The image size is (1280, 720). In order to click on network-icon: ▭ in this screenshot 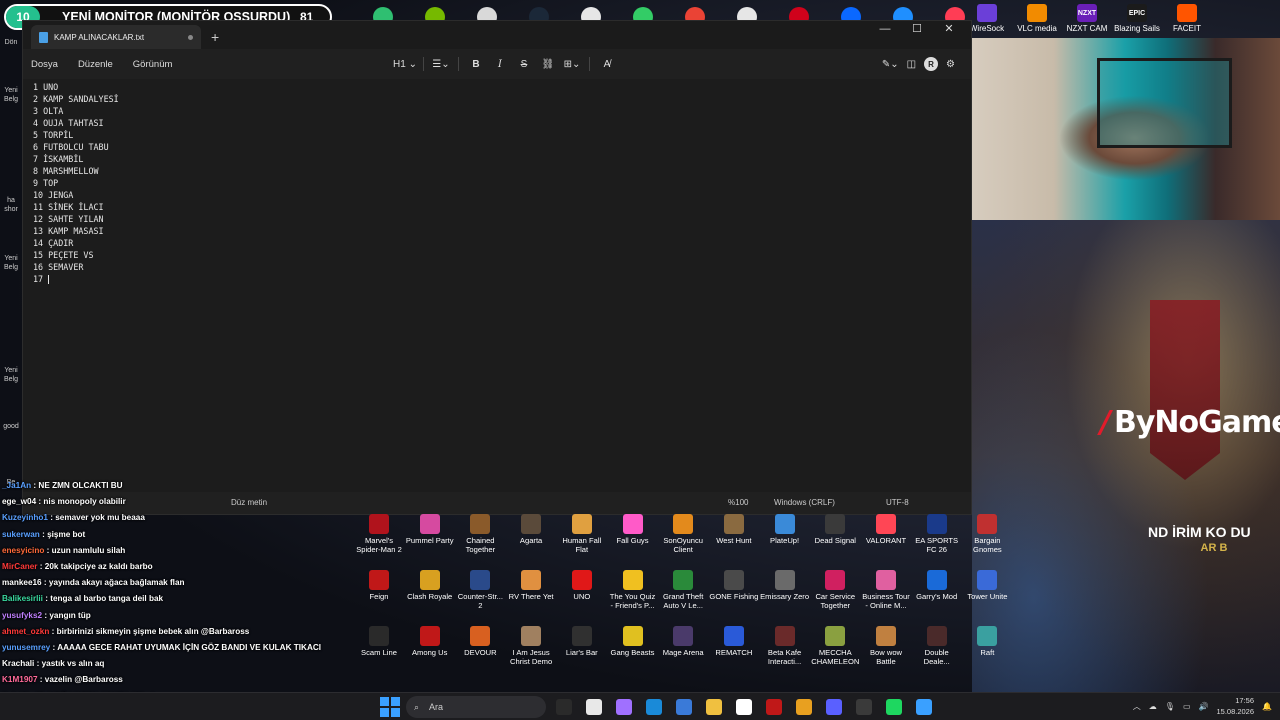, I will do `click(1187, 706)`.